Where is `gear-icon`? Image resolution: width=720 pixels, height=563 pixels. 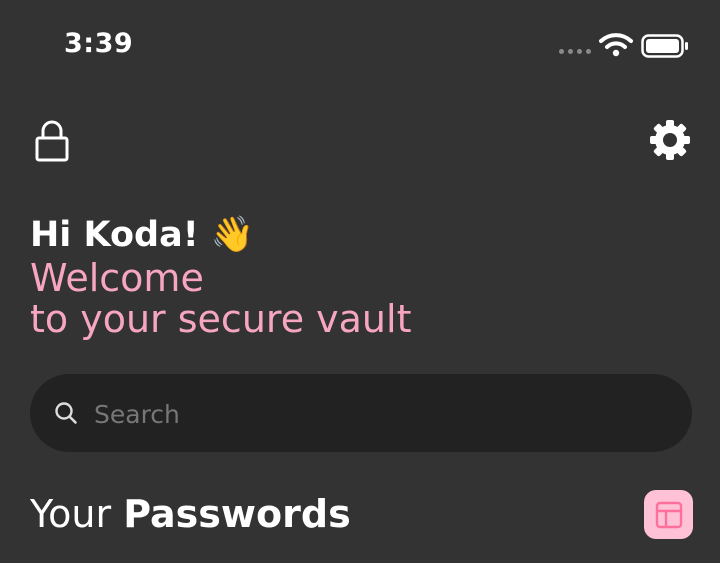
gear-icon is located at coordinates (670, 140).